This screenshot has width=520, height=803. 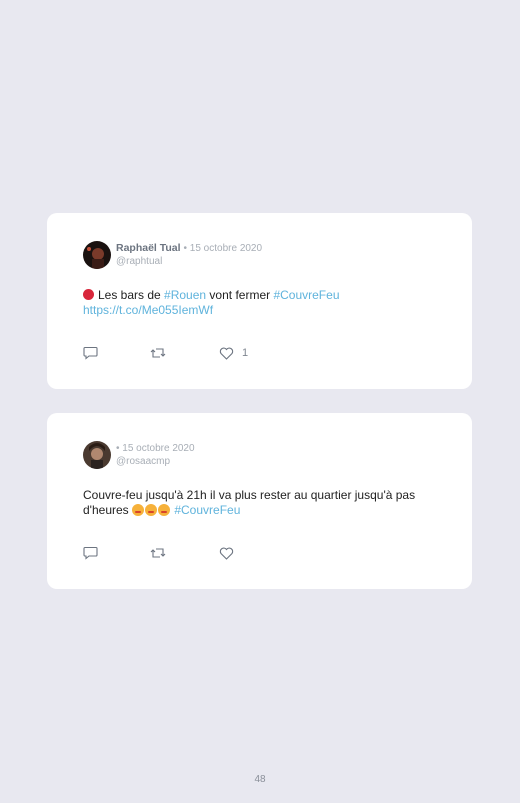 What do you see at coordinates (88, 294) in the screenshot?
I see `stop-sign-emoji-icon` at bounding box center [88, 294].